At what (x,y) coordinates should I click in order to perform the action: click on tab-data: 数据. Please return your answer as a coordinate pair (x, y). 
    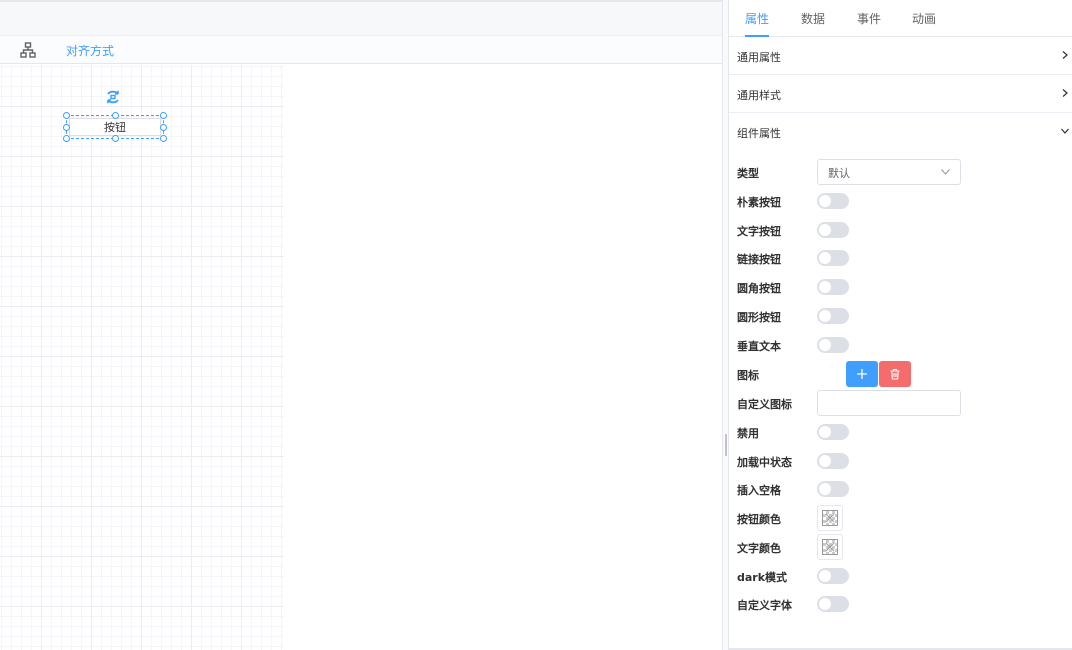
    Looking at the image, I should click on (813, 20).